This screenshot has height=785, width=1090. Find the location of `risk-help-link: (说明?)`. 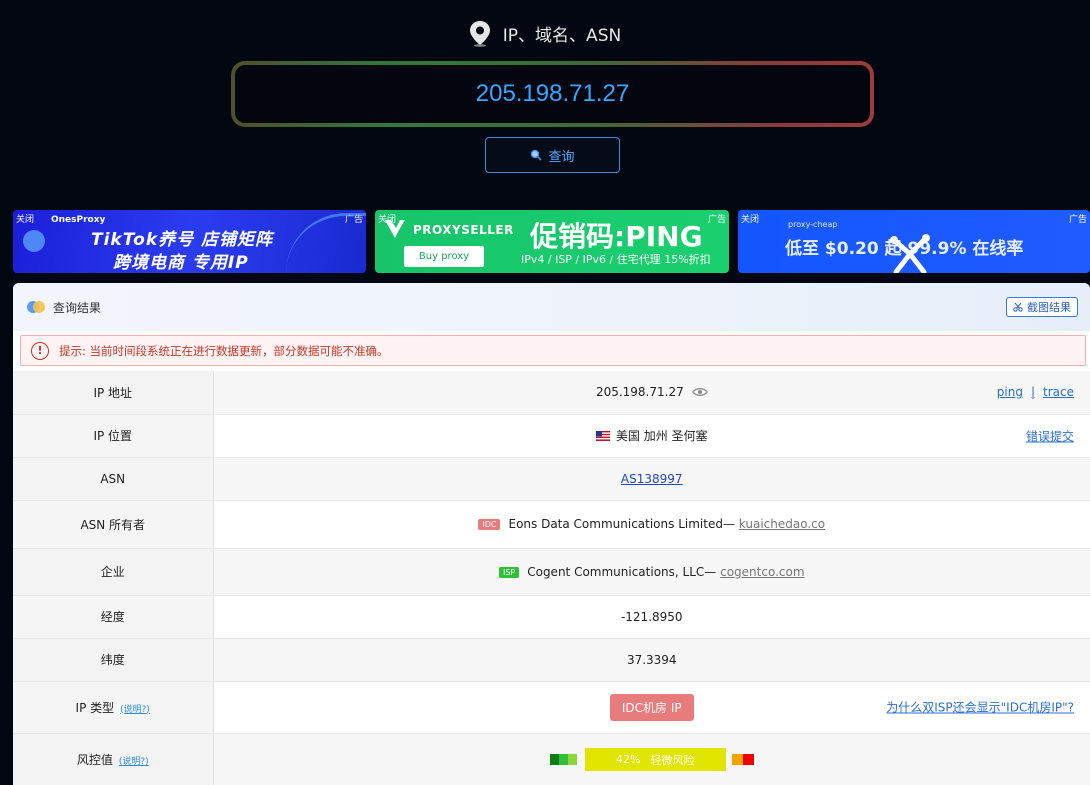

risk-help-link: (说明?) is located at coordinates (134, 762).